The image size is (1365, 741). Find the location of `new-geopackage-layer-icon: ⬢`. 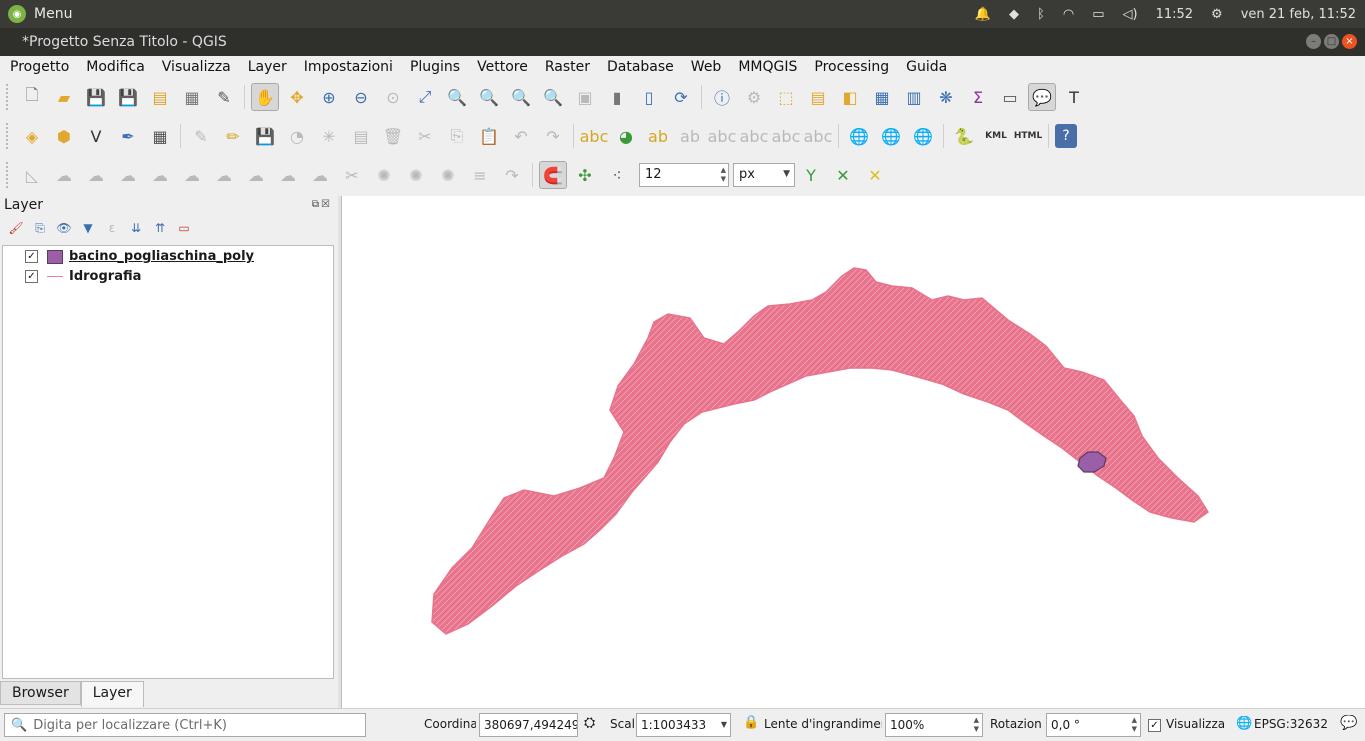

new-geopackage-layer-icon: ⬢ is located at coordinates (64, 136).